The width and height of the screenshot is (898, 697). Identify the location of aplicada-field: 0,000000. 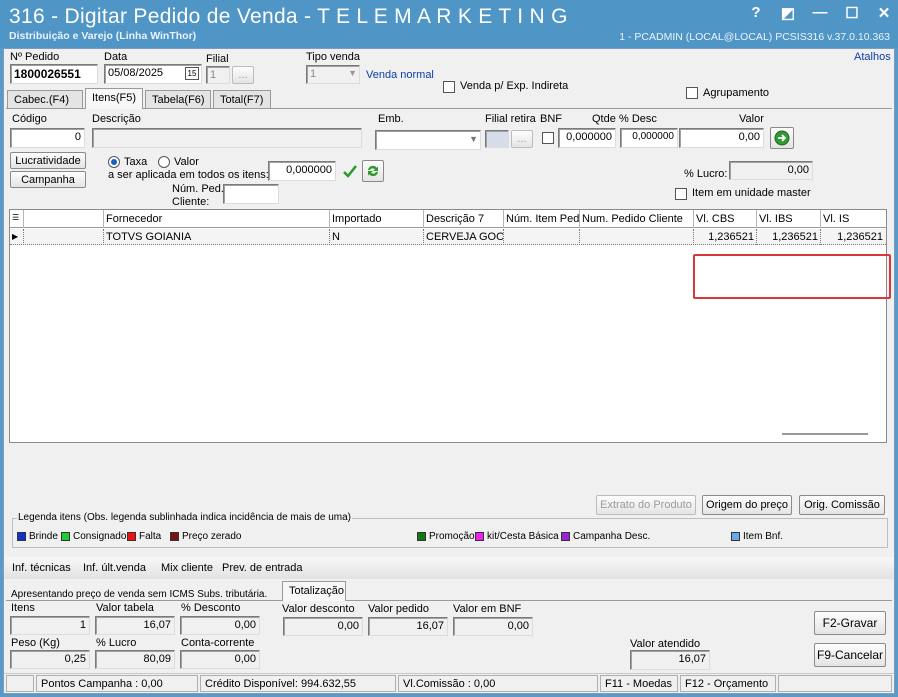
(302, 171).